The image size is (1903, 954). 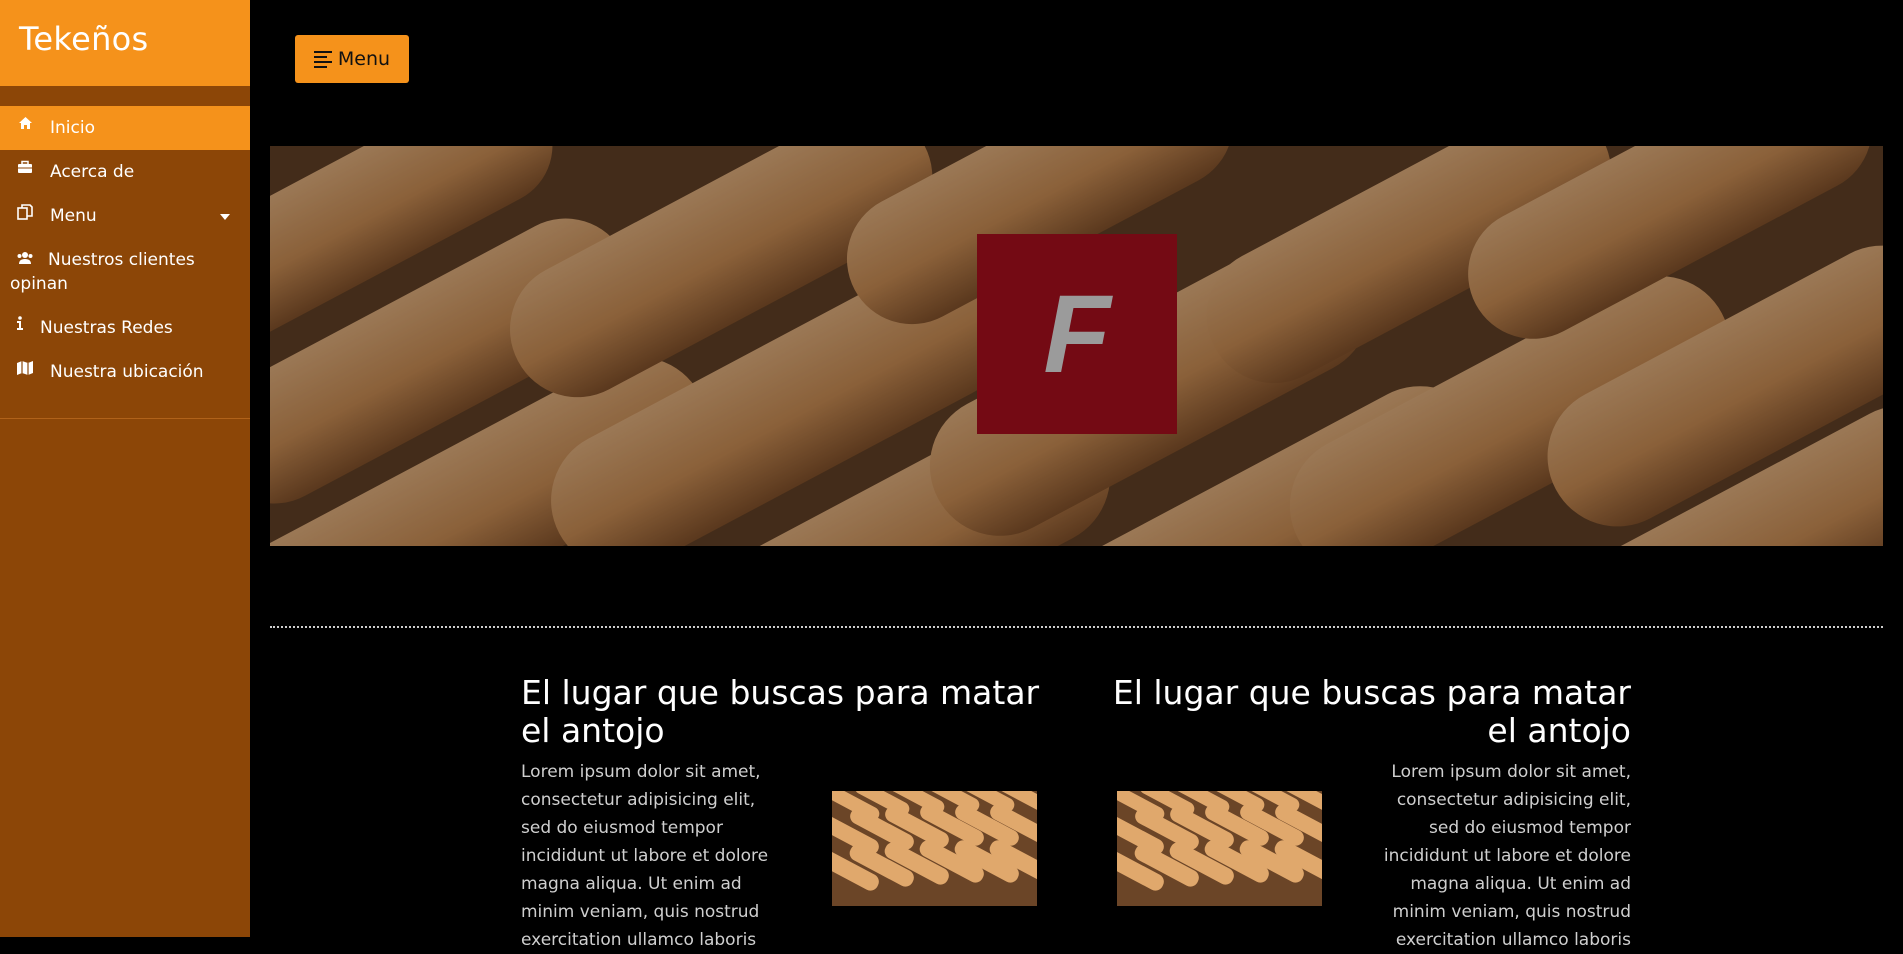 I want to click on align-left-icon, so click(x=322, y=59).